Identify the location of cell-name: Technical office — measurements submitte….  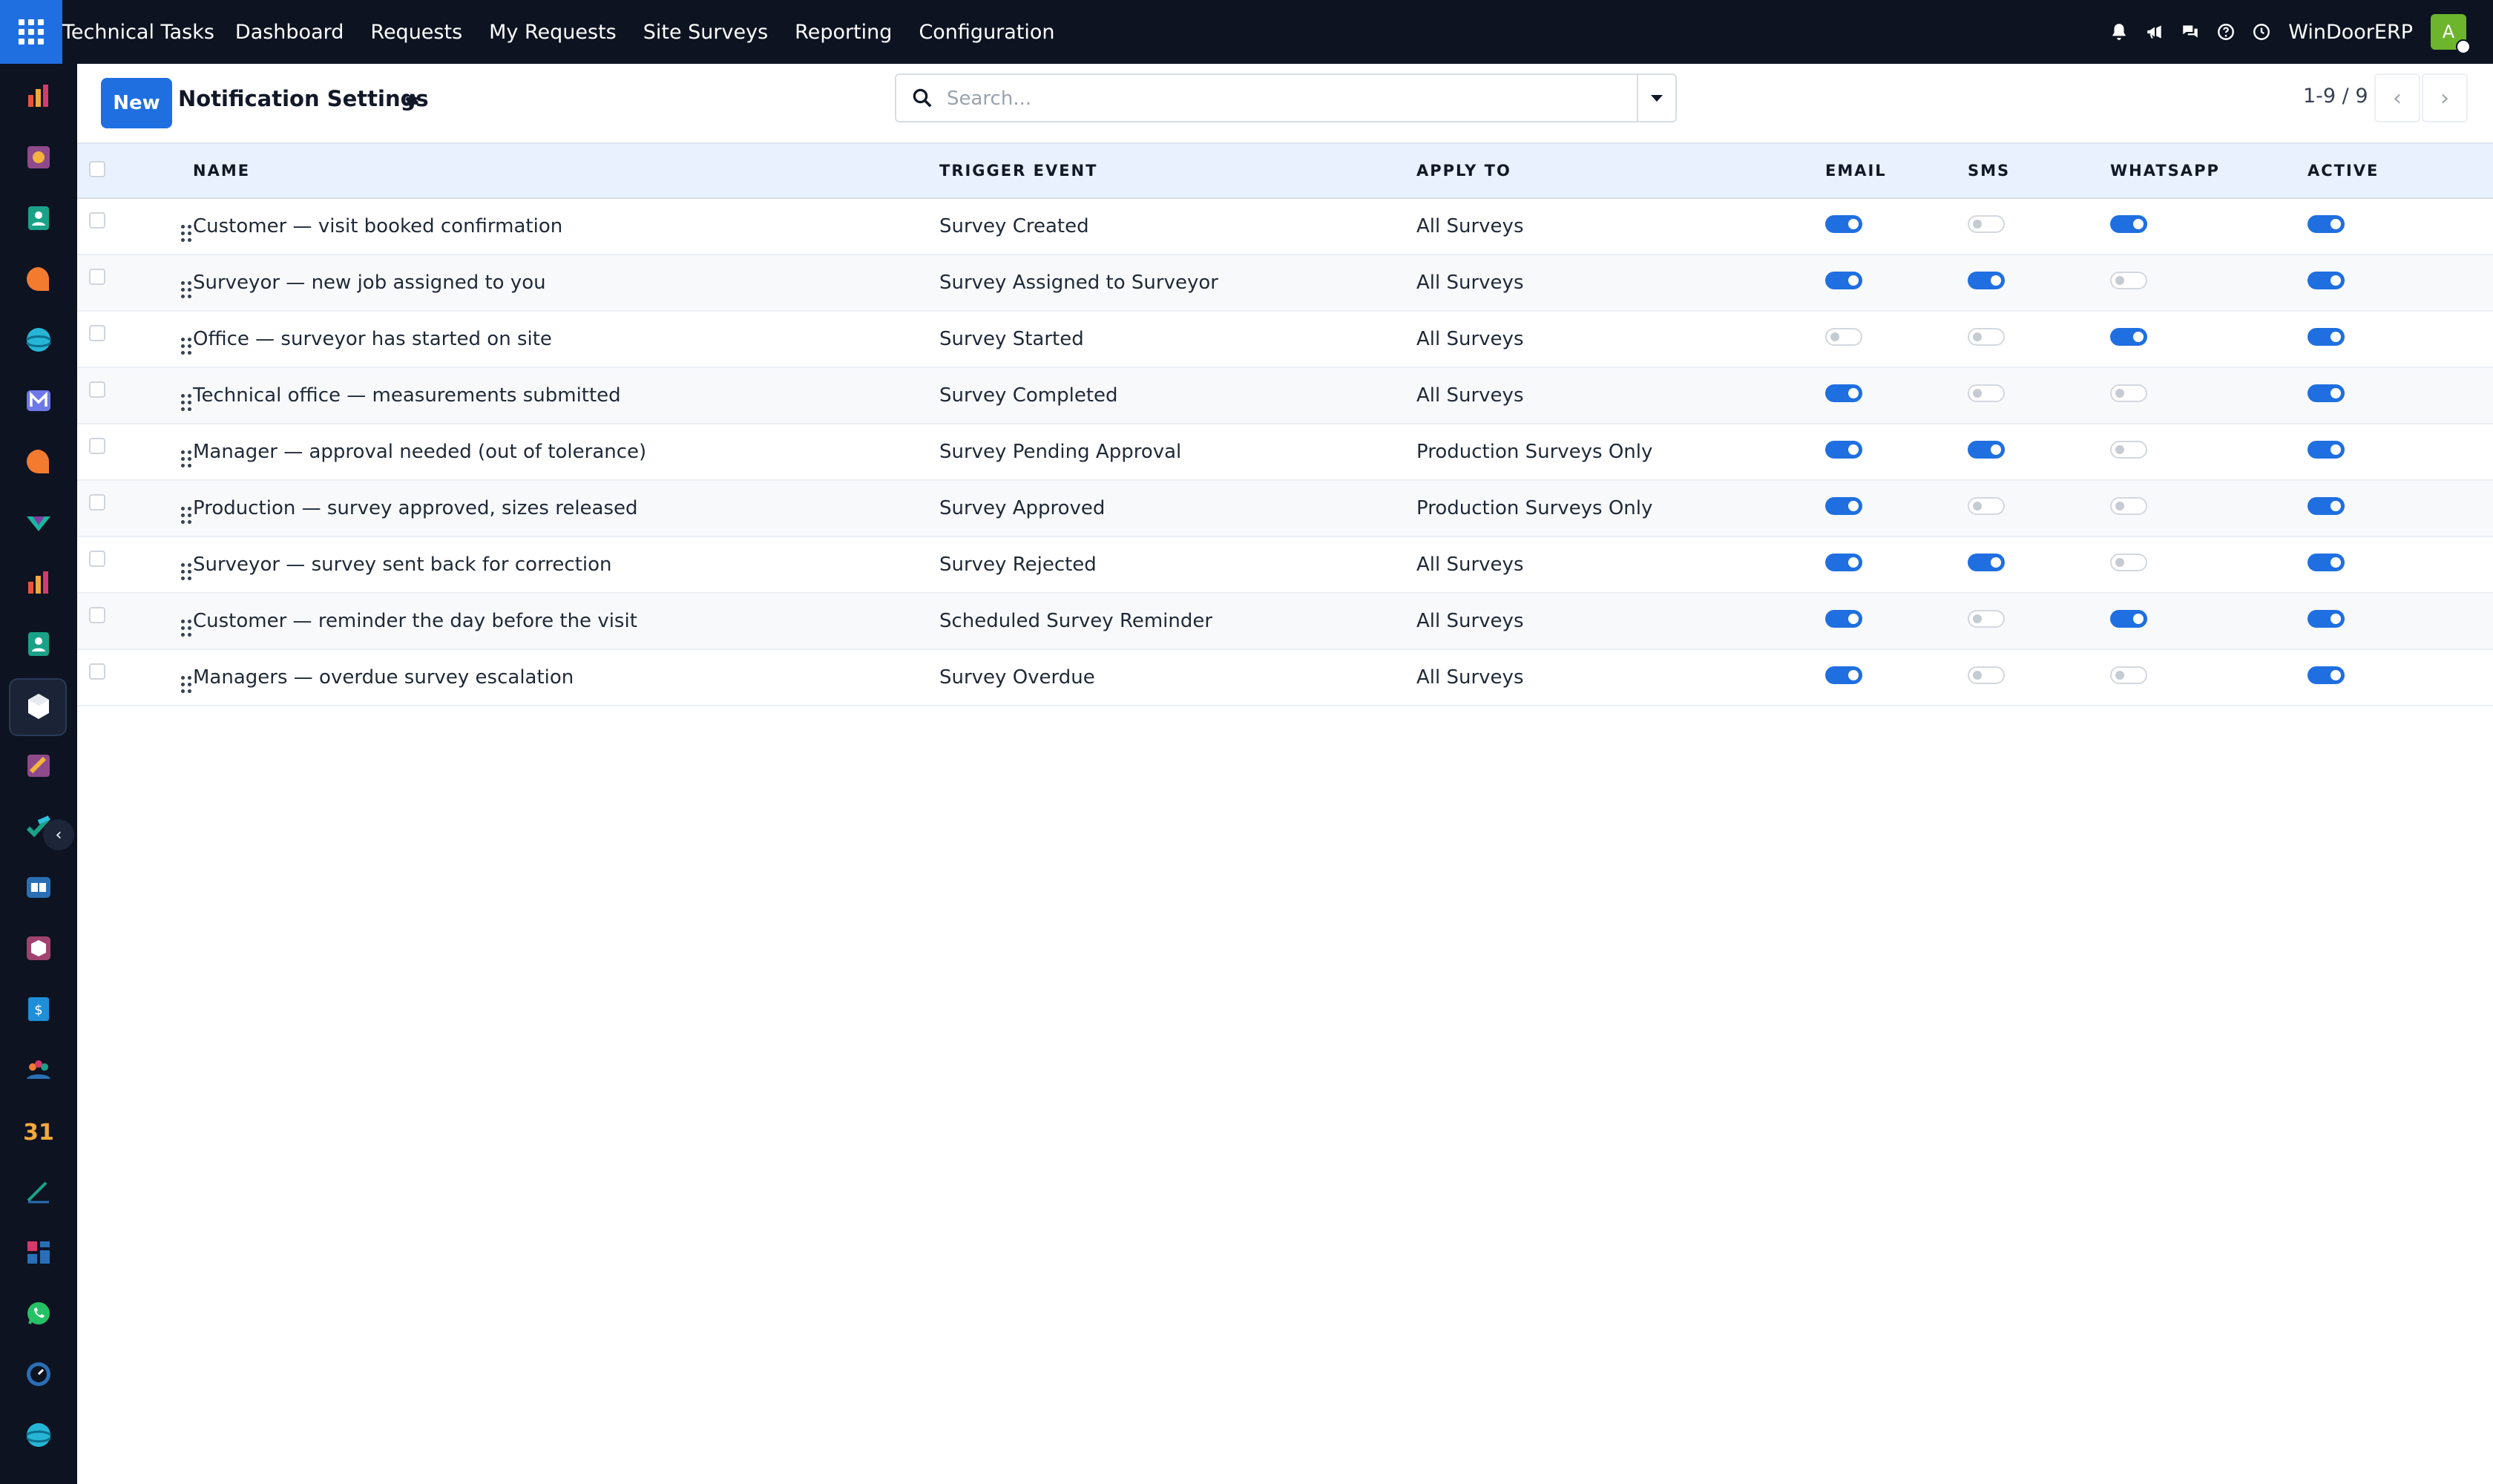
(566, 395).